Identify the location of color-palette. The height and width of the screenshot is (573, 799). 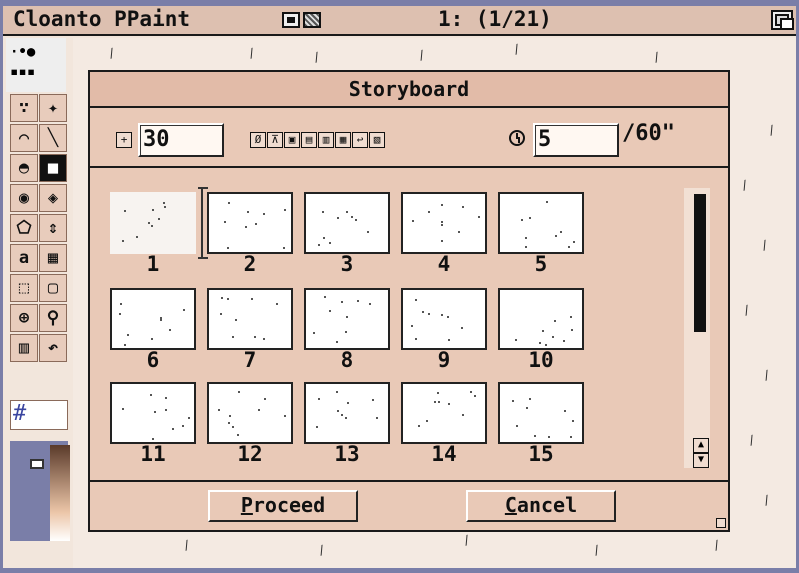
(40, 491).